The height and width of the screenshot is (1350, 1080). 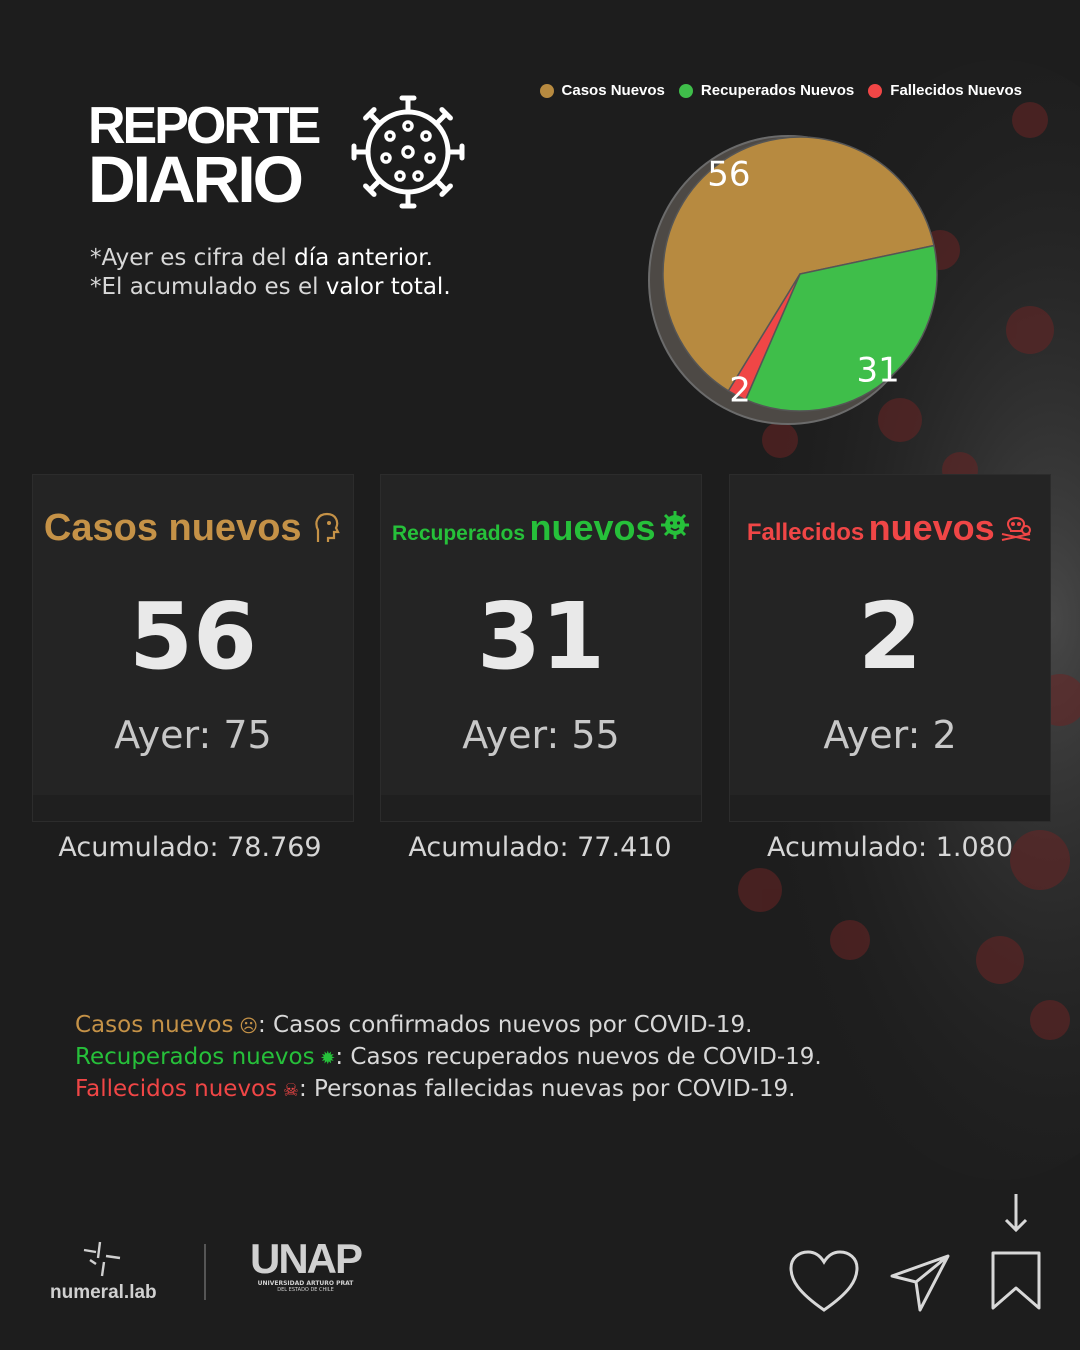 I want to click on send-icon, so click(x=920, y=1283).